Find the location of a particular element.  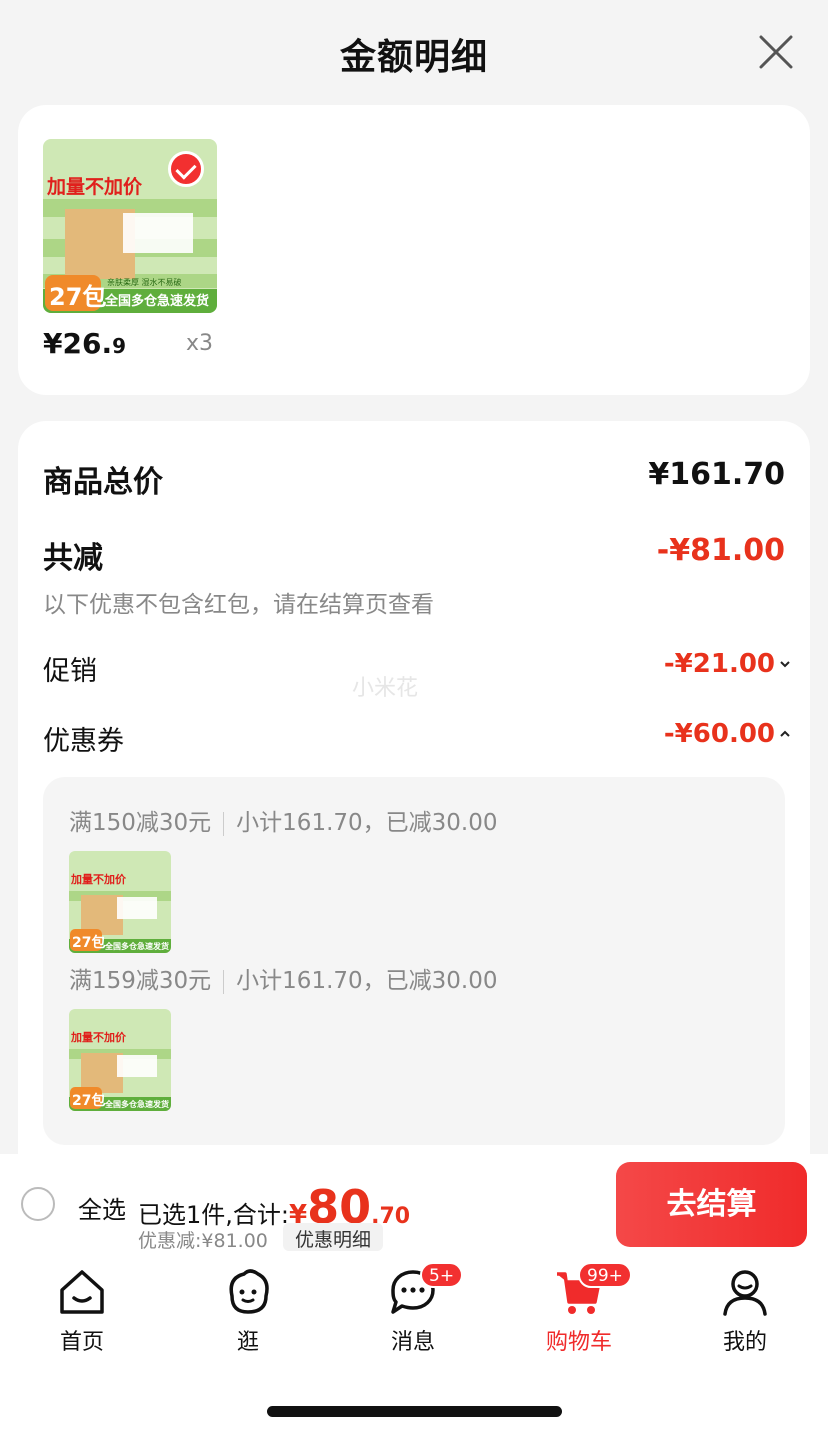

tab-label: 购物车 is located at coordinates (578, 1342).